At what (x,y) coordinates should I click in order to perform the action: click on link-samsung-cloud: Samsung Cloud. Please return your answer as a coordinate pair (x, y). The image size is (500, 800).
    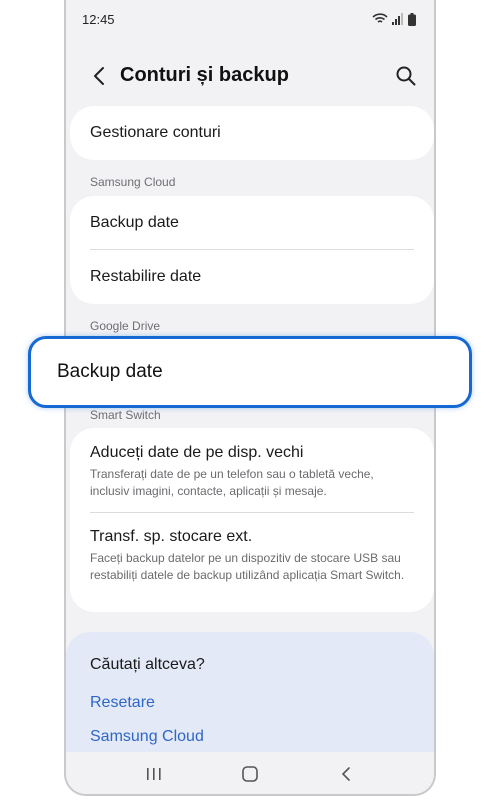
    Looking at the image, I should click on (147, 737).